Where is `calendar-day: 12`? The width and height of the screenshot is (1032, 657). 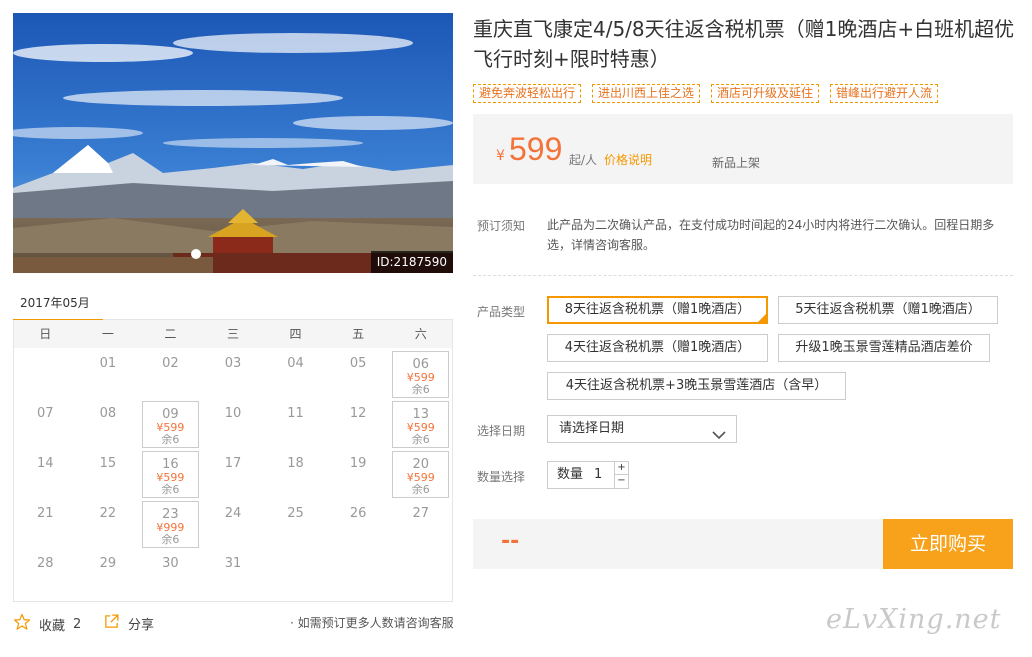
calendar-day: 12 is located at coordinates (358, 425).